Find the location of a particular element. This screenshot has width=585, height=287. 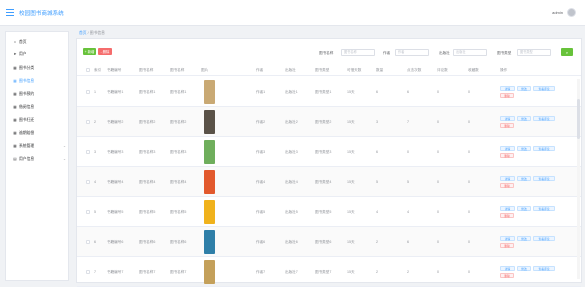

table-cell-code: 书籍编号3 is located at coordinates (115, 152).